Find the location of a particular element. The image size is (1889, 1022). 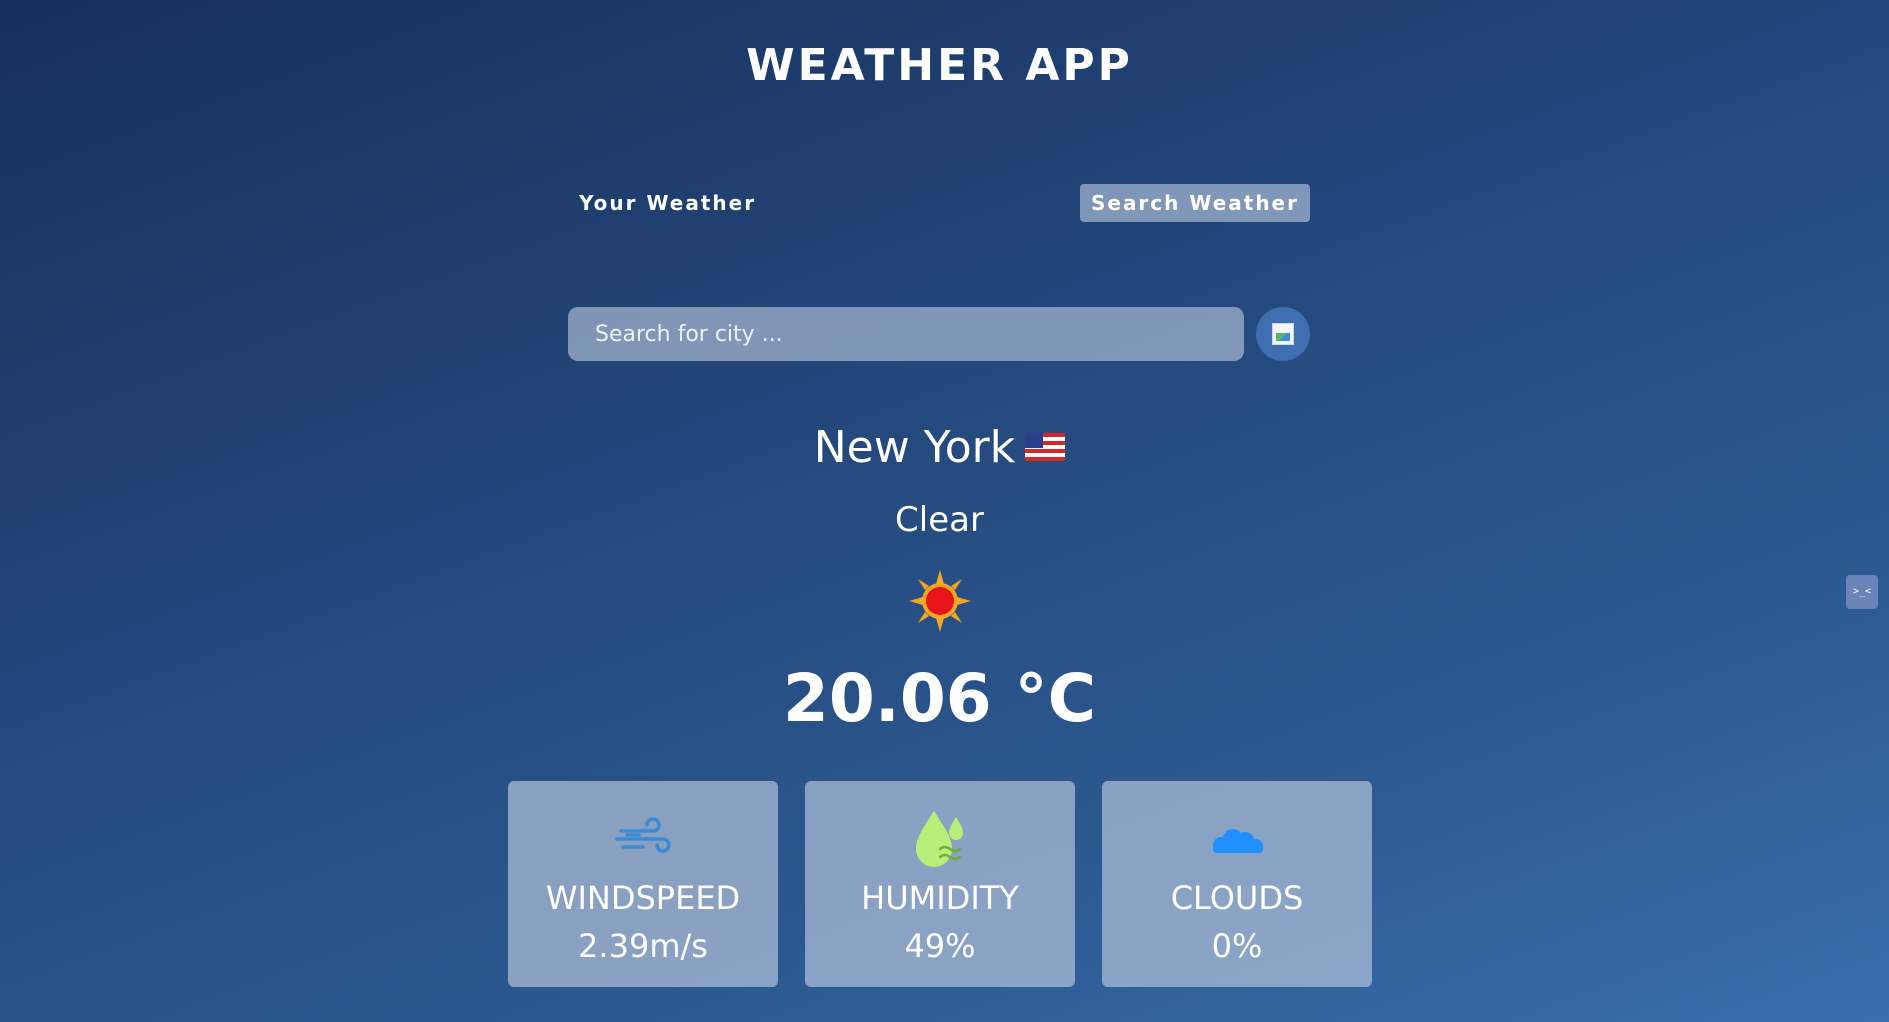

search-button is located at coordinates (1283, 334).